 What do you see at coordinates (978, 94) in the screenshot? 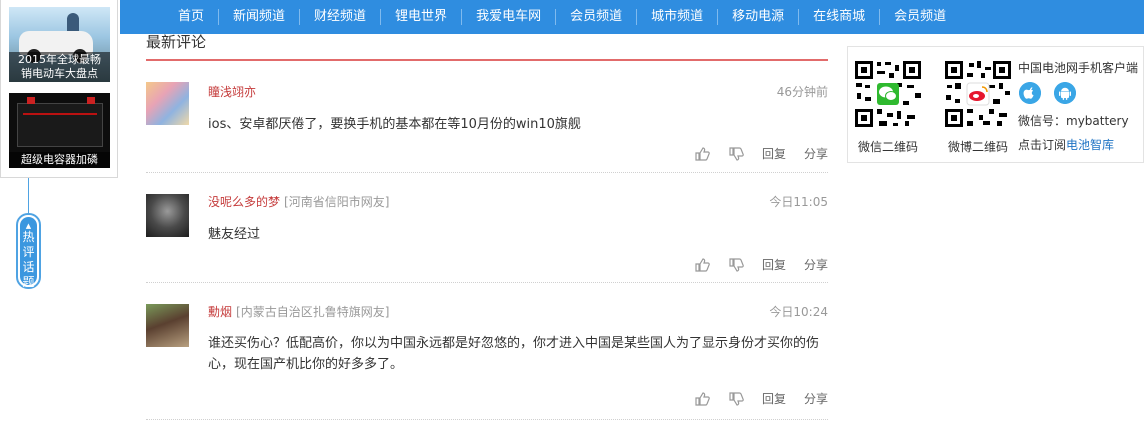
I see `weibo-qr-code` at bounding box center [978, 94].